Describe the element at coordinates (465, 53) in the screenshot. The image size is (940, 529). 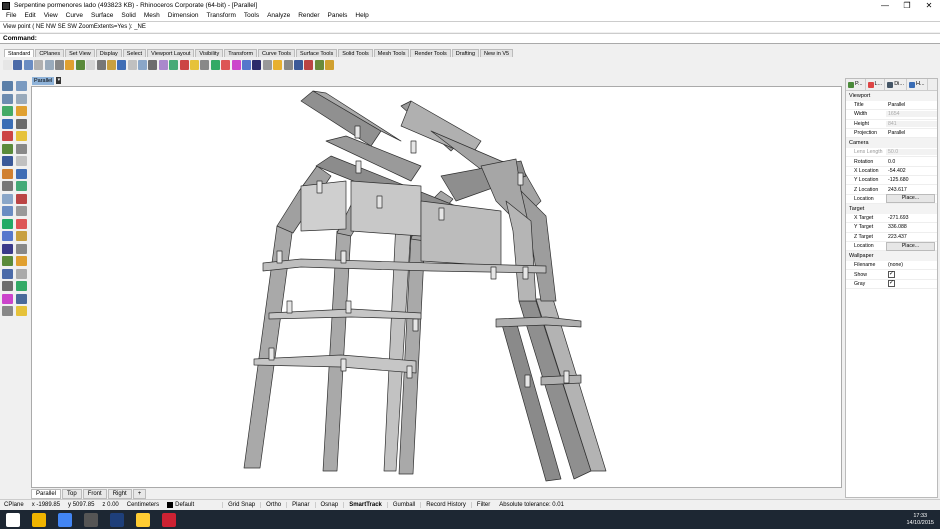
I see `tab-drafting: Drafting` at that location.